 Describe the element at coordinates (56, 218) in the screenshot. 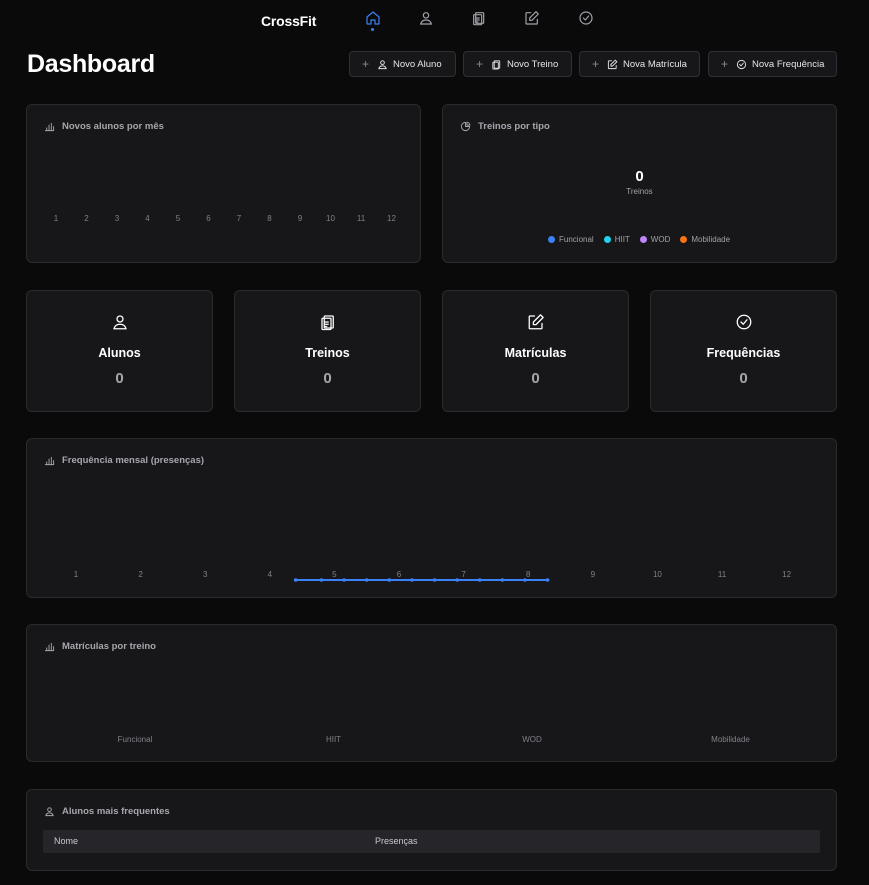

I see `x-tick-label: 1` at that location.